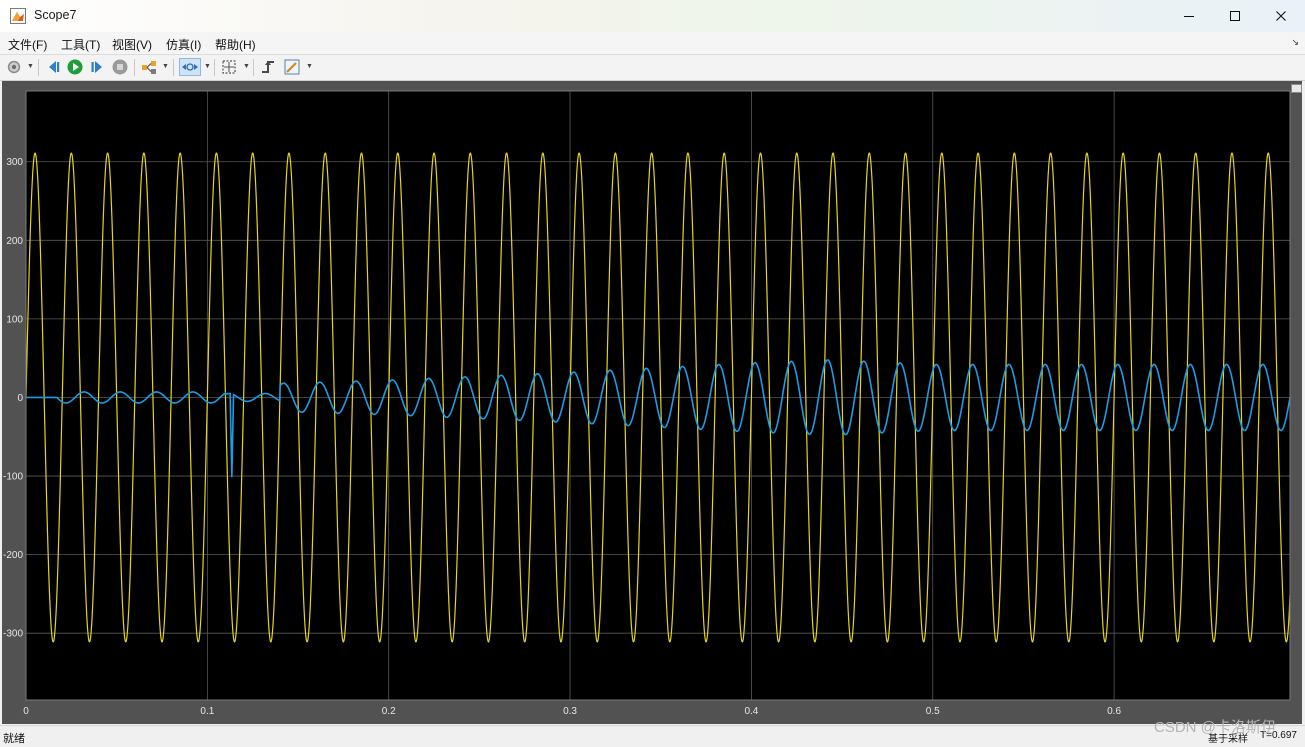 This screenshot has width=1305, height=747. Describe the element at coordinates (652, 736) in the screenshot. I see `status-bar: 就绪 基于采样 T=0.697` at that location.